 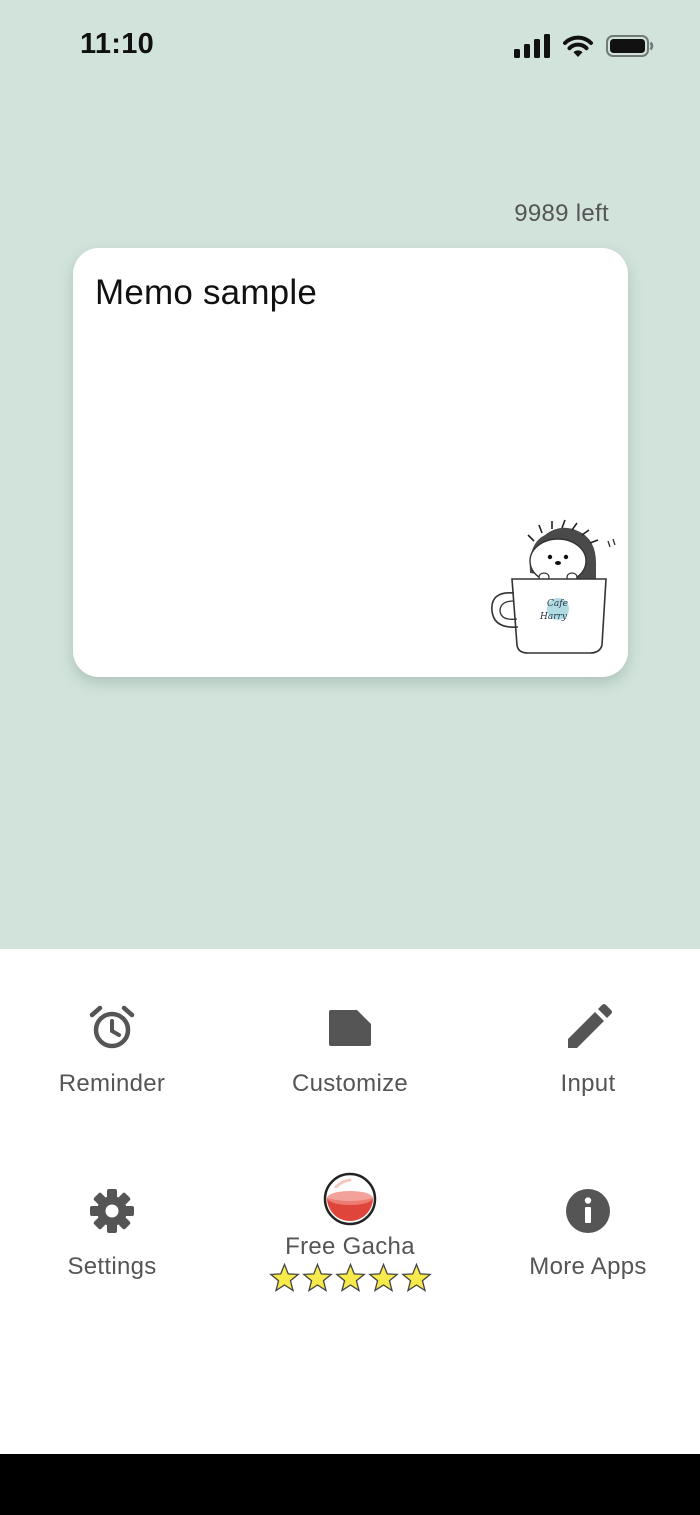 What do you see at coordinates (532, 46) in the screenshot?
I see `cellular-signal-icon` at bounding box center [532, 46].